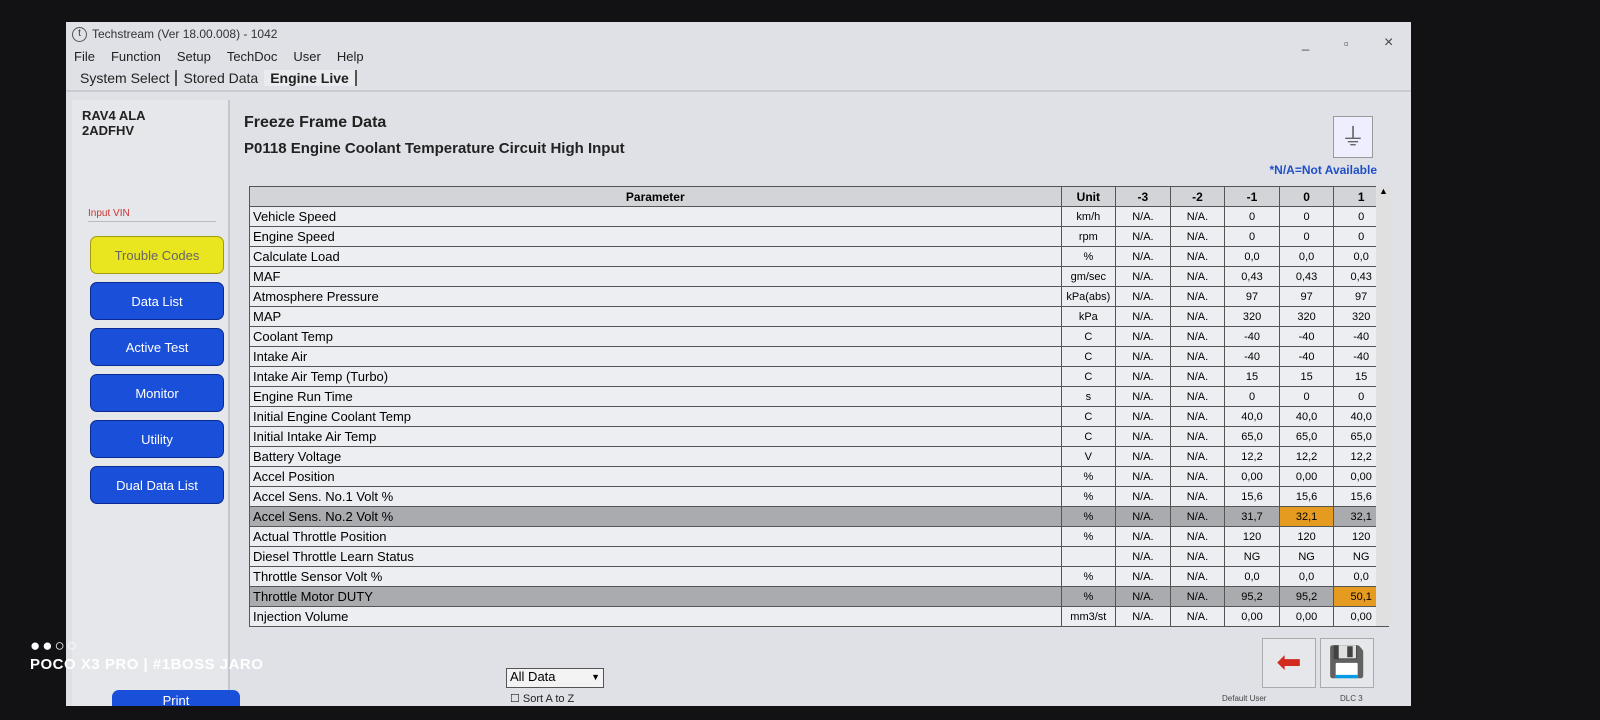  I want to click on techstream-logo-icon: t, so click(79, 34).